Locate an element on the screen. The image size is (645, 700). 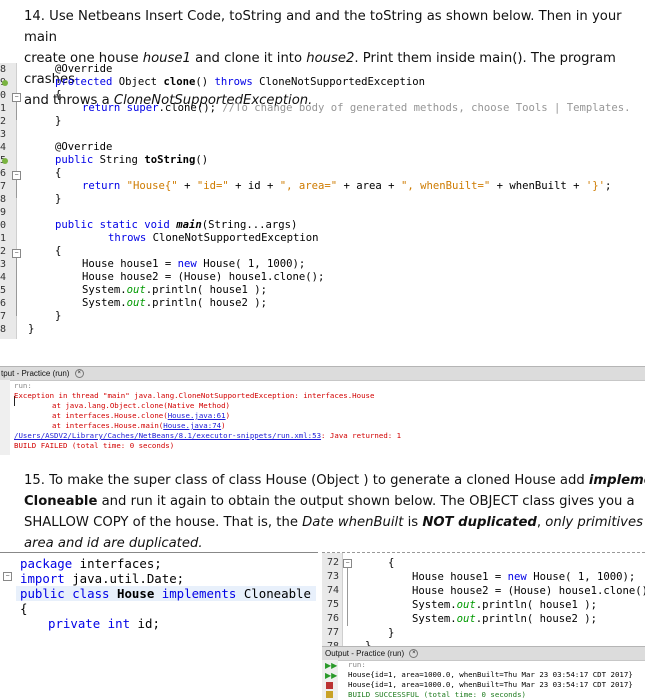
output-tab-title: tput - Practice (run) is located at coordinates (35, 373).